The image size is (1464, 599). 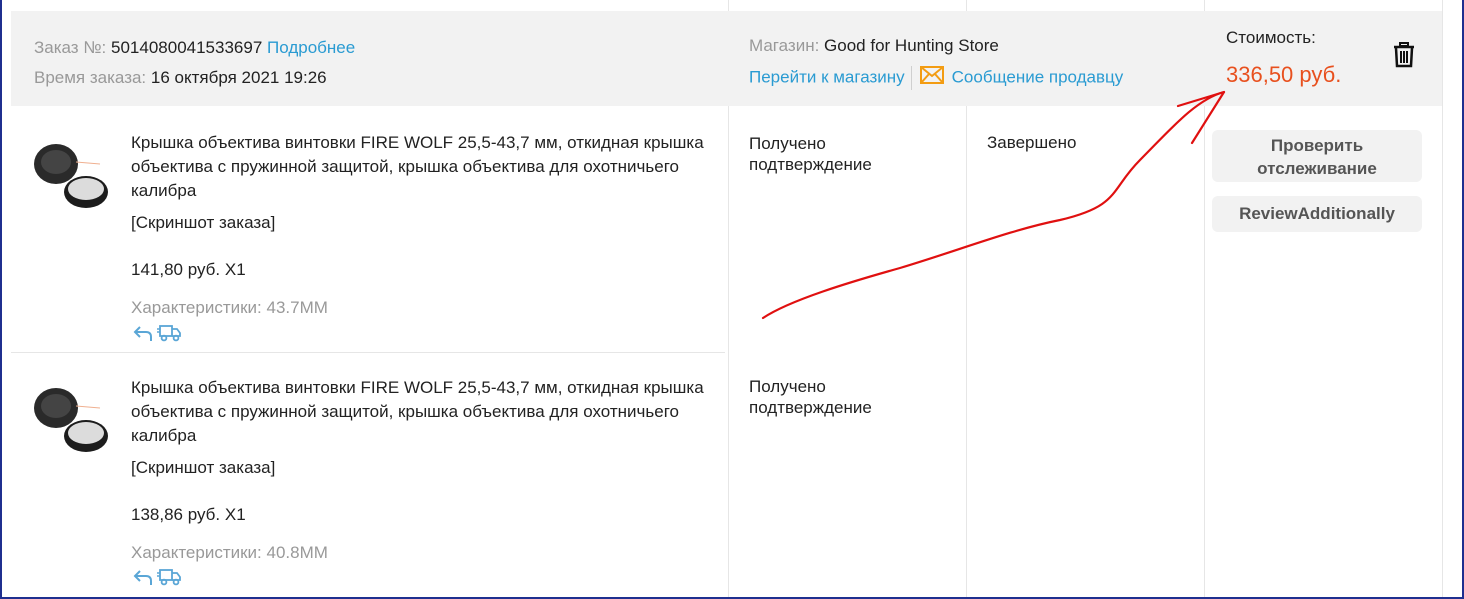 What do you see at coordinates (1271, 37) in the screenshot?
I see `cost-label: Стоимость:` at bounding box center [1271, 37].